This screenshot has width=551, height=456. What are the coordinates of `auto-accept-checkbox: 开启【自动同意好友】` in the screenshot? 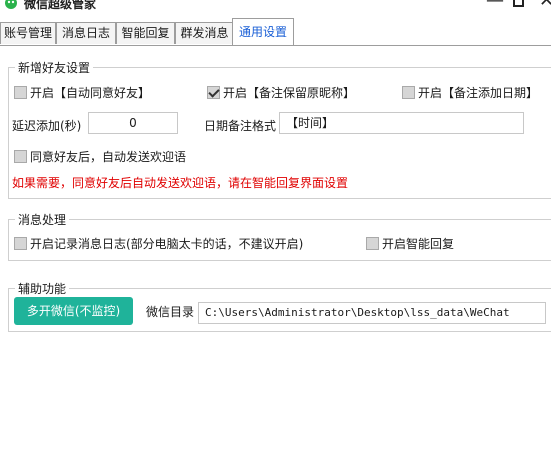 It's located at (82, 92).